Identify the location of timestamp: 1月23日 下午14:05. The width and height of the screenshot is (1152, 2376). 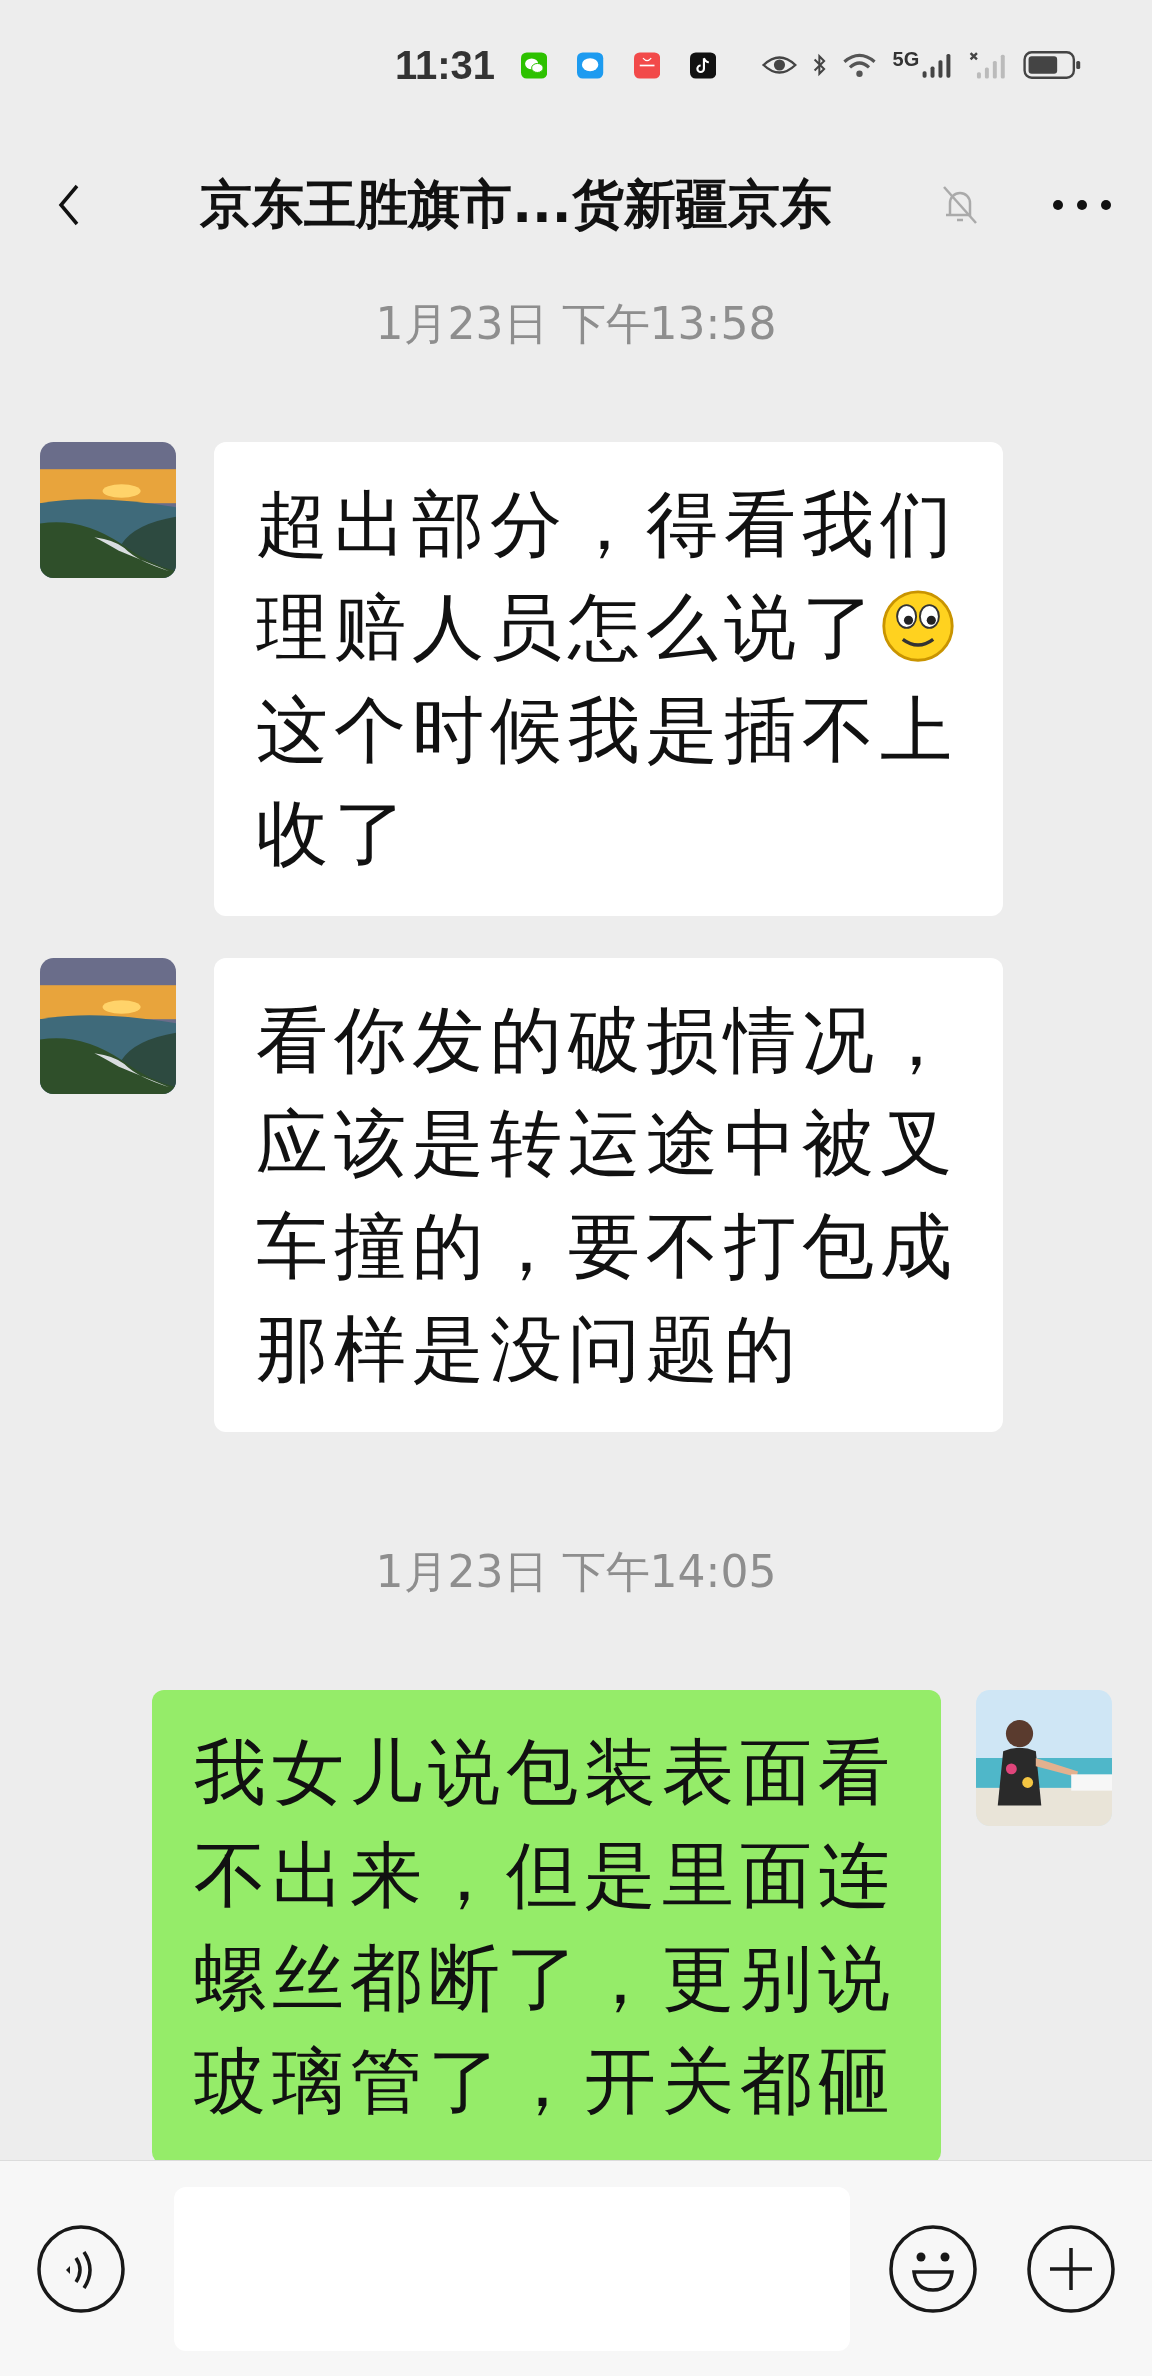
(576, 1572).